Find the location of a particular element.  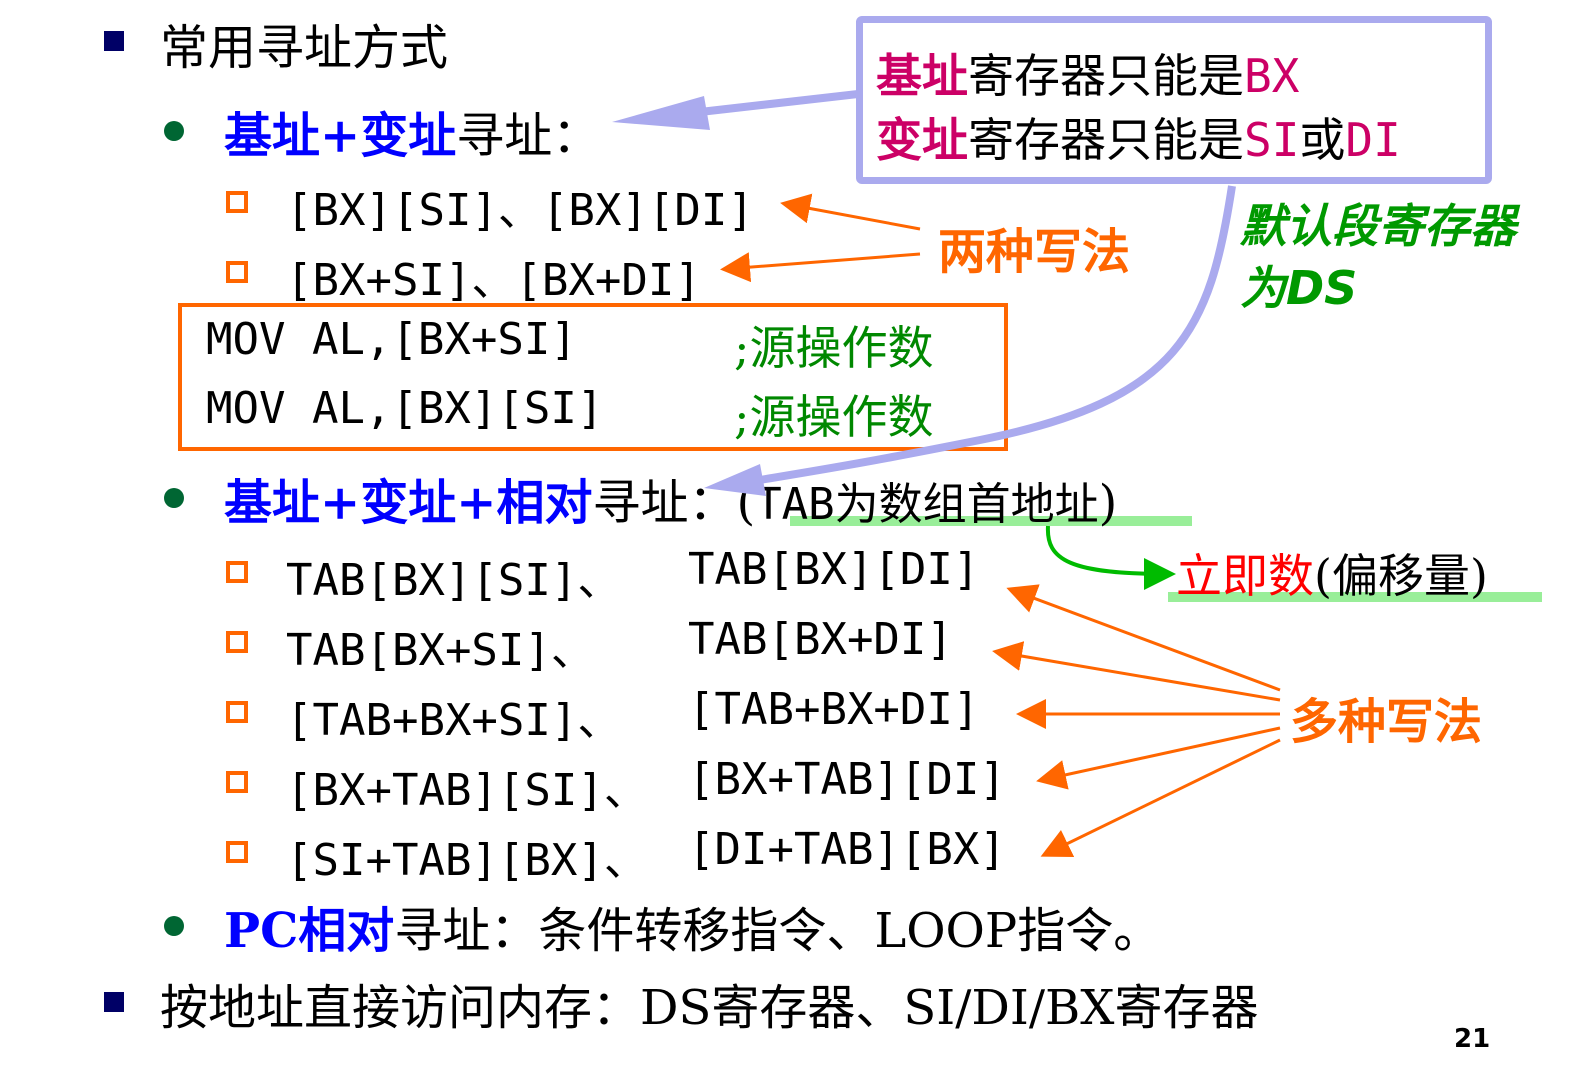

pc-relative-line: PC相对寻址：条件转移指令、LOOP指令。 is located at coordinates (692, 926).